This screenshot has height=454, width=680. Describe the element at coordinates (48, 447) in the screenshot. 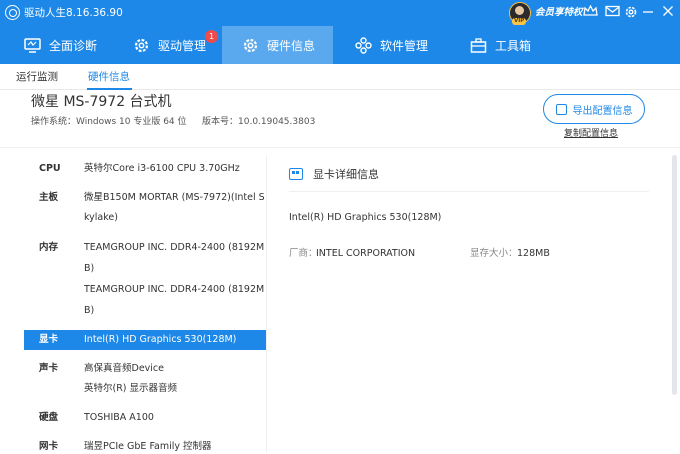

I see `hardware-label-network: 网卡` at that location.